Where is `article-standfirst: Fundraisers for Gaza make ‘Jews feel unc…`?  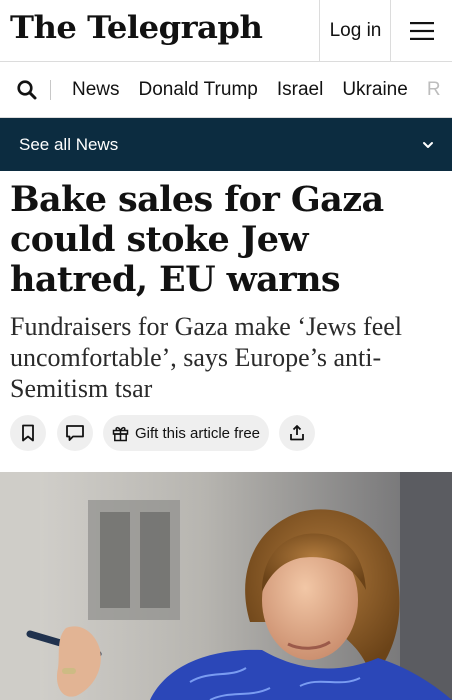
article-standfirst: Fundraisers for Gaza make ‘Jews feel unc… is located at coordinates (206, 357).